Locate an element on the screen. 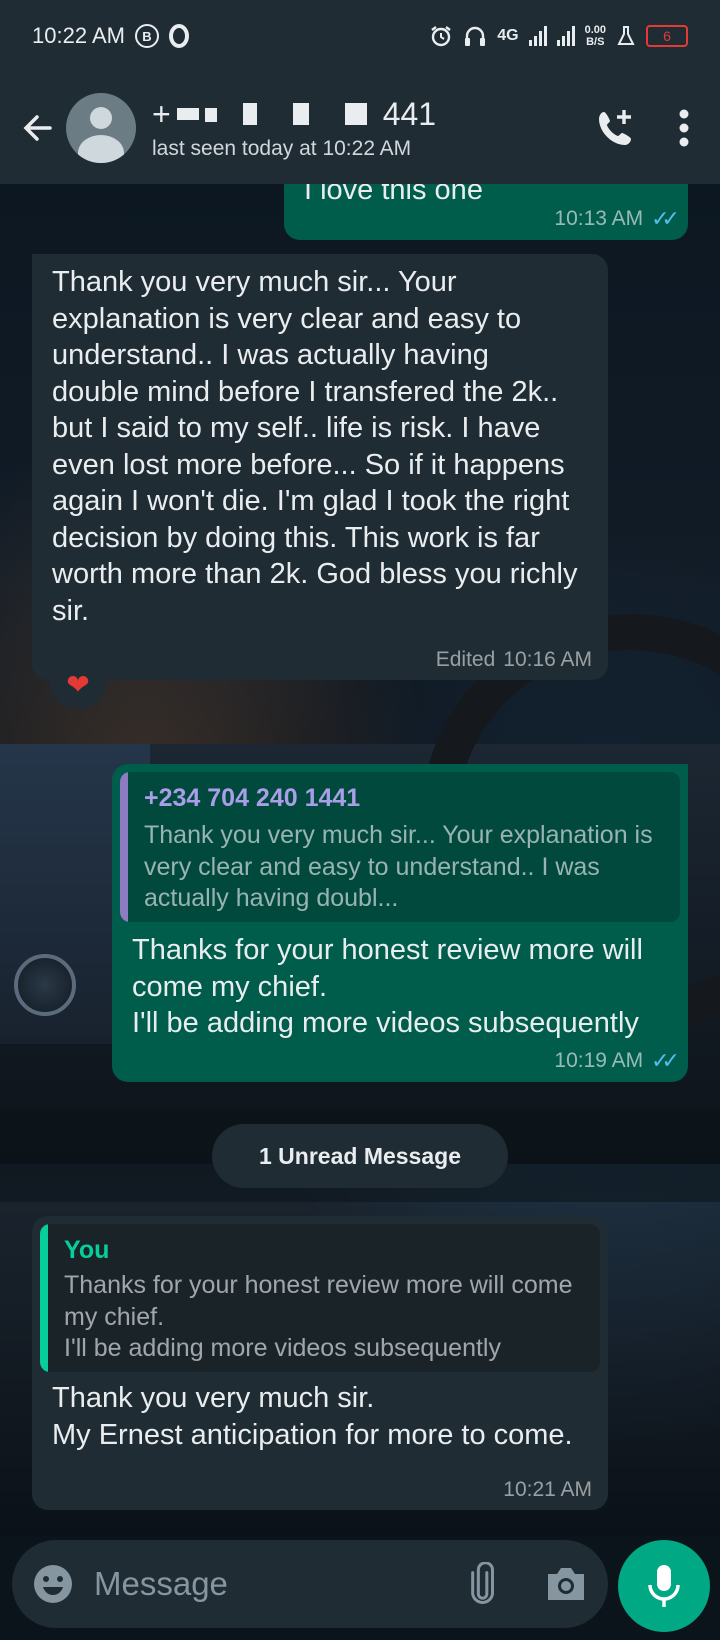  message-meta: 10:13 AM ✓✓ is located at coordinates (617, 219).